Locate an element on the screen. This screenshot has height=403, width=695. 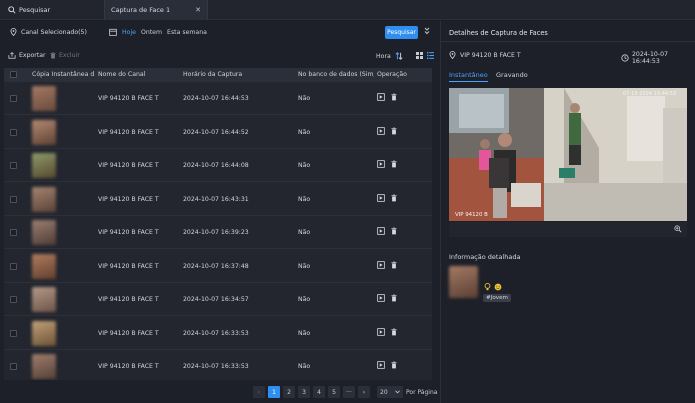
grid-view-icon is located at coordinates (419, 55).